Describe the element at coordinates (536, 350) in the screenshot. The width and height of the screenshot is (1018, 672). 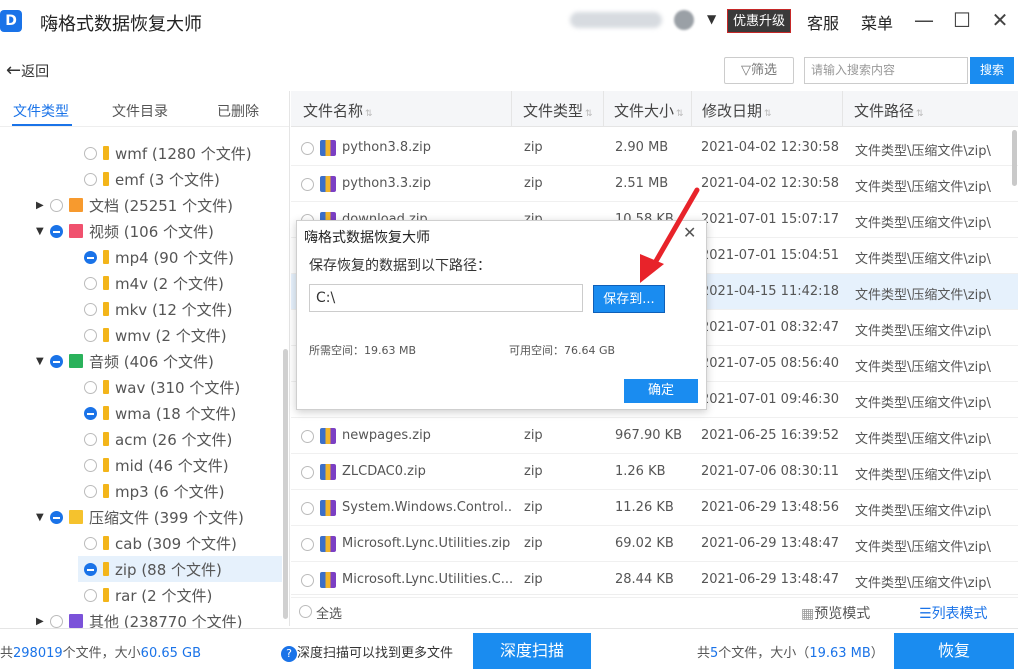
I see `available-space-label: 可用空间：` at that location.